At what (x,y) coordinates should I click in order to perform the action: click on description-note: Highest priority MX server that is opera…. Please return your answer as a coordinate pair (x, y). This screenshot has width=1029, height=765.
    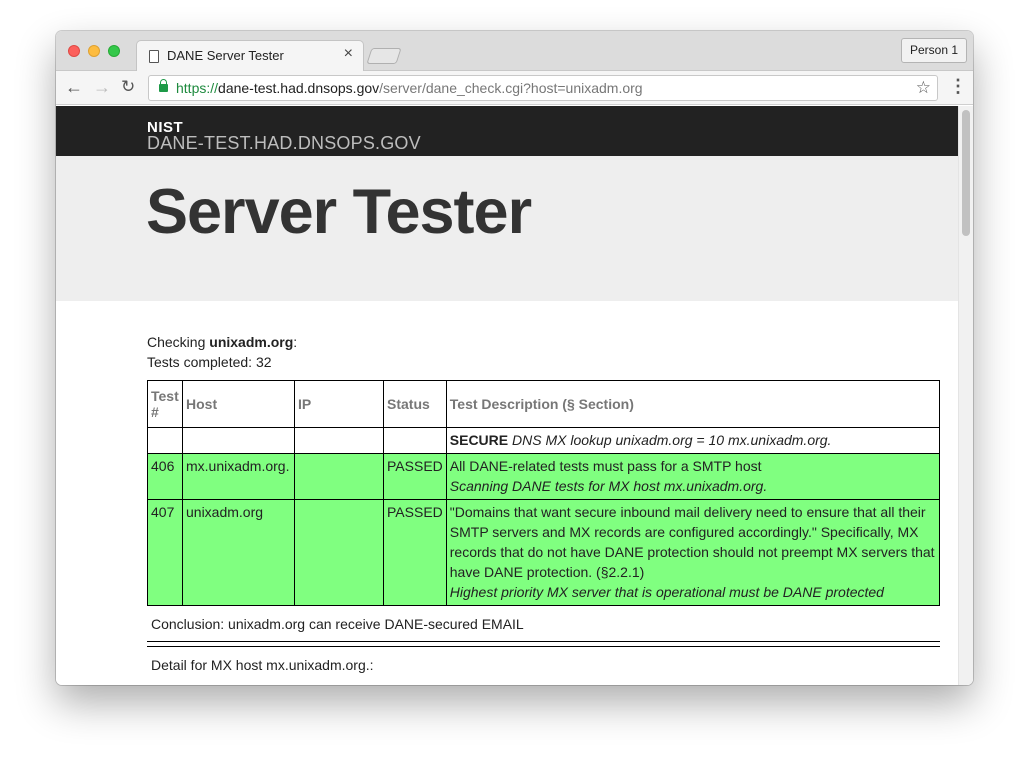
    Looking at the image, I should click on (666, 592).